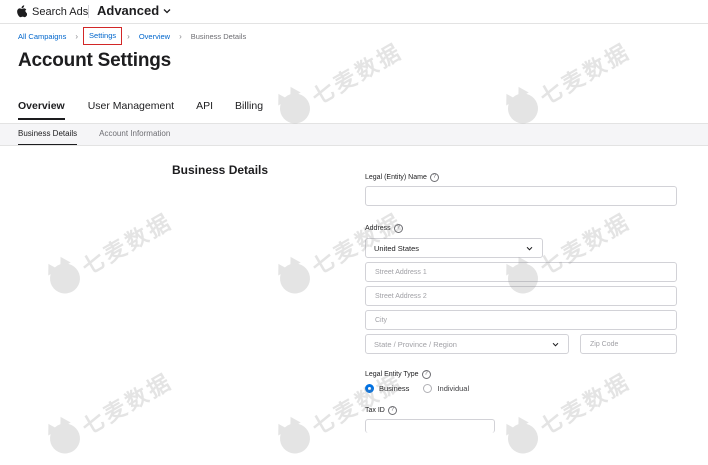 The width and height of the screenshot is (708, 465). I want to click on street-address-2-input: Street Address 2, so click(521, 296).